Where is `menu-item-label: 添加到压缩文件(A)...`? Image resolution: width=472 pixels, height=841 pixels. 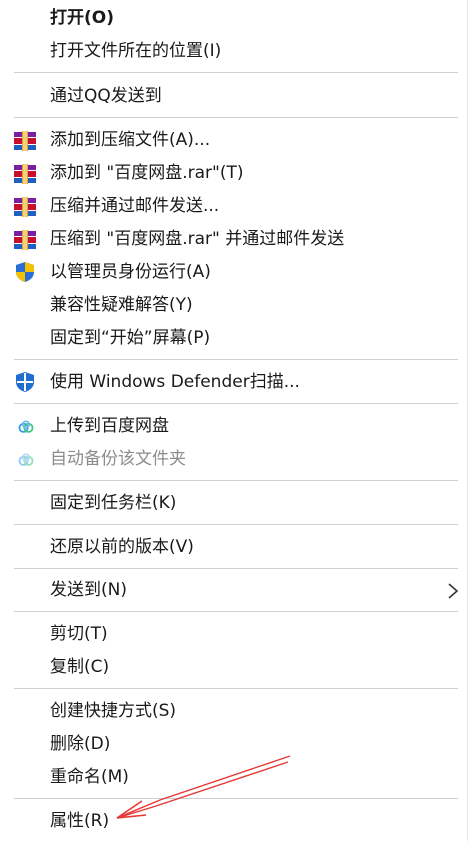
menu-item-label: 添加到压缩文件(A)... is located at coordinates (130, 140).